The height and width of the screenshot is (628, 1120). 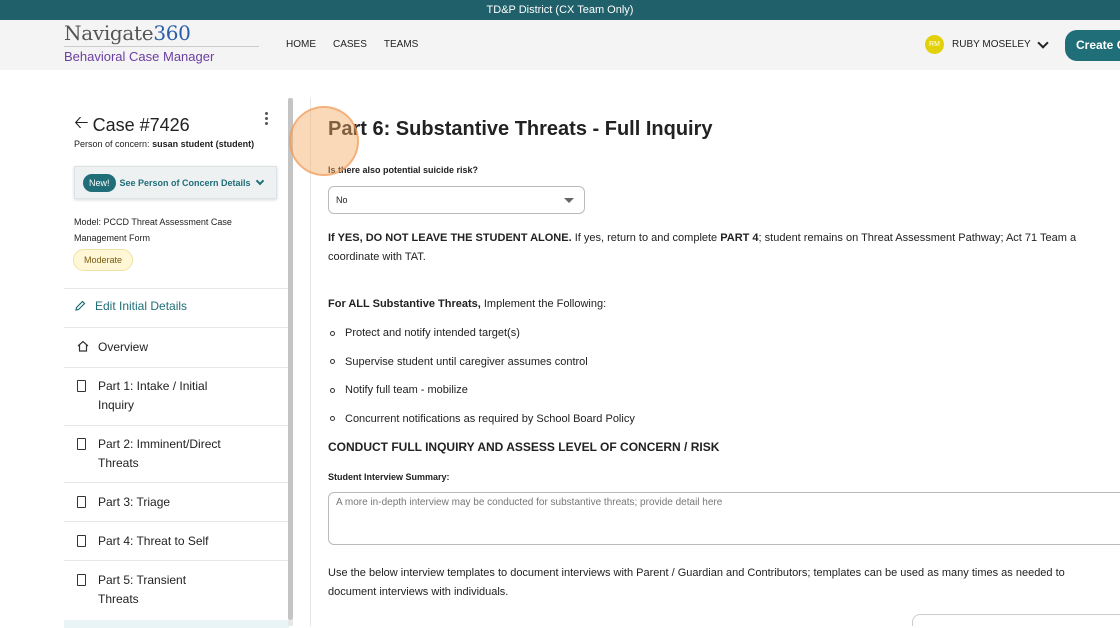 I want to click on district-banner-text: TD&P District (CX Team Only), so click(x=560, y=10).